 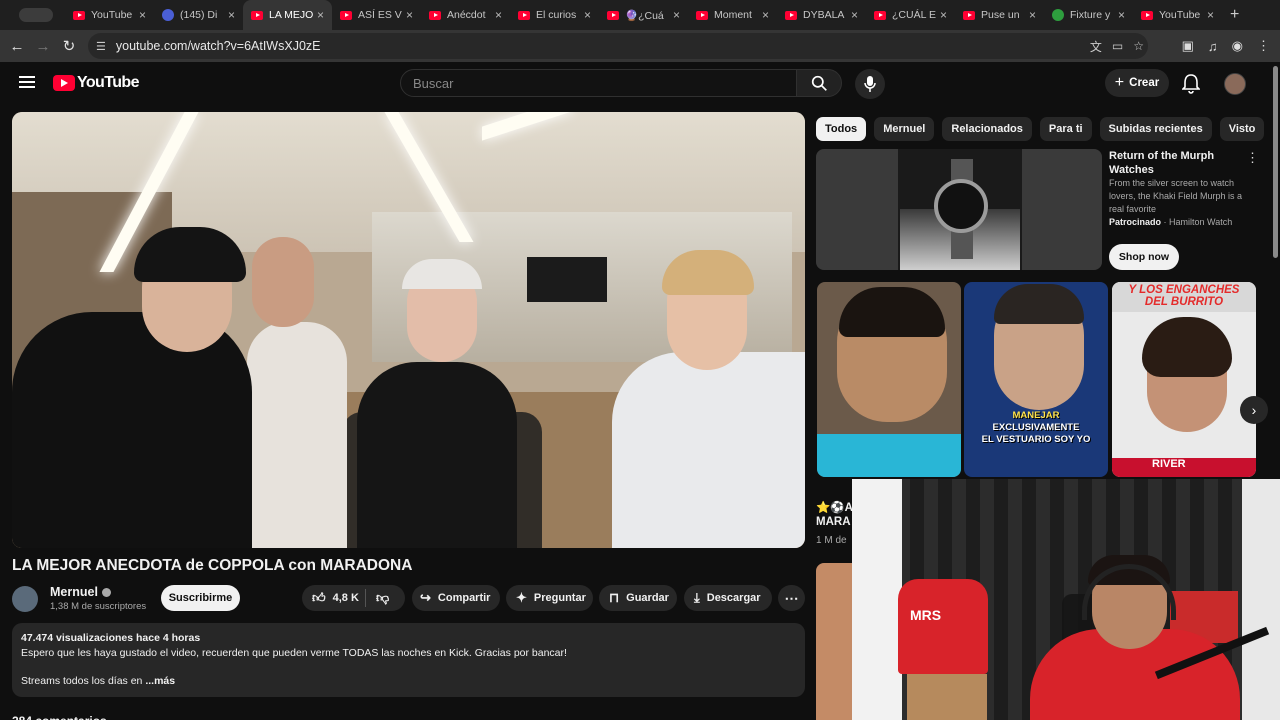 What do you see at coordinates (160, 681) in the screenshot?
I see `show-more-link: ...más` at bounding box center [160, 681].